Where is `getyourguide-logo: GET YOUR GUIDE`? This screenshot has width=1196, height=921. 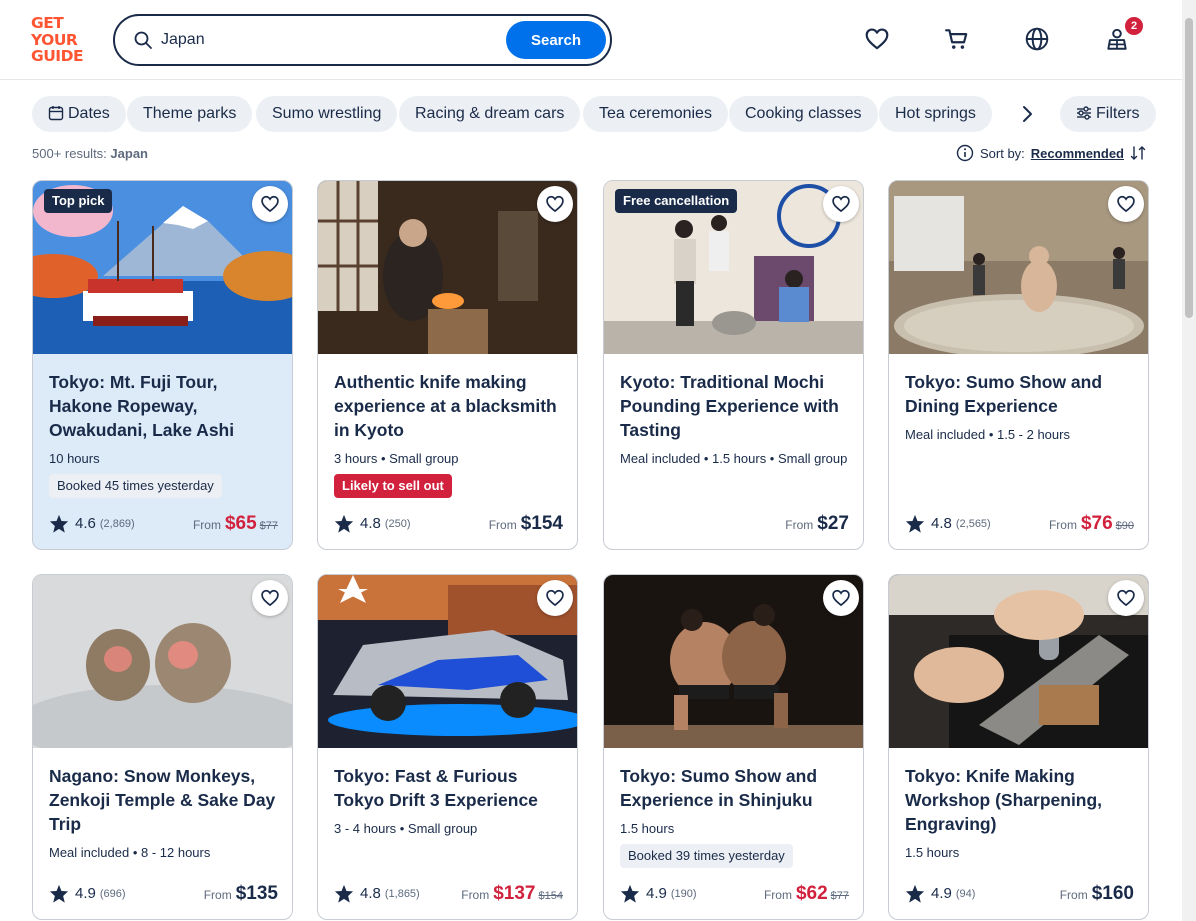
getyourguide-logo: GET YOUR GUIDE is located at coordinates (61, 39).